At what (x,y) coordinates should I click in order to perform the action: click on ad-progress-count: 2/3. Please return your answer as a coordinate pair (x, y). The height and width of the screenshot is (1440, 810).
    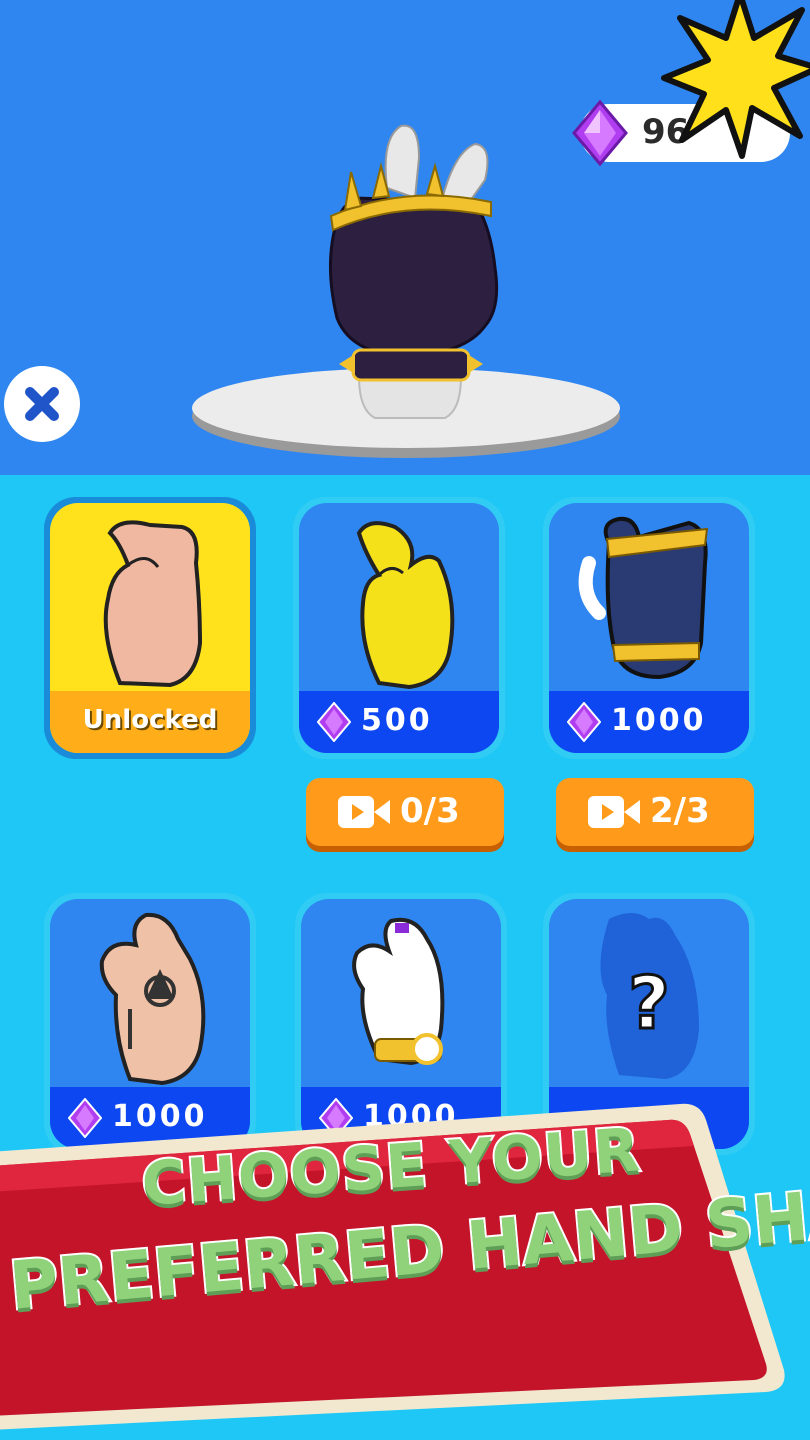
    Looking at the image, I should click on (680, 811).